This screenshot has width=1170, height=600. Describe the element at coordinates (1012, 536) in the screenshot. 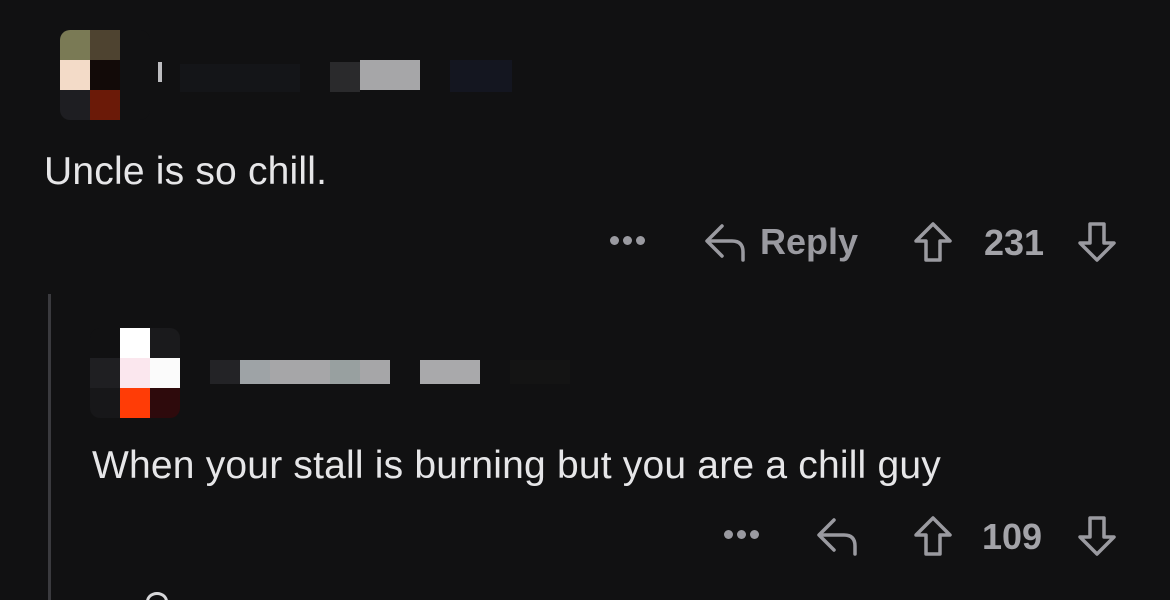

I see `vote-count: 109` at that location.